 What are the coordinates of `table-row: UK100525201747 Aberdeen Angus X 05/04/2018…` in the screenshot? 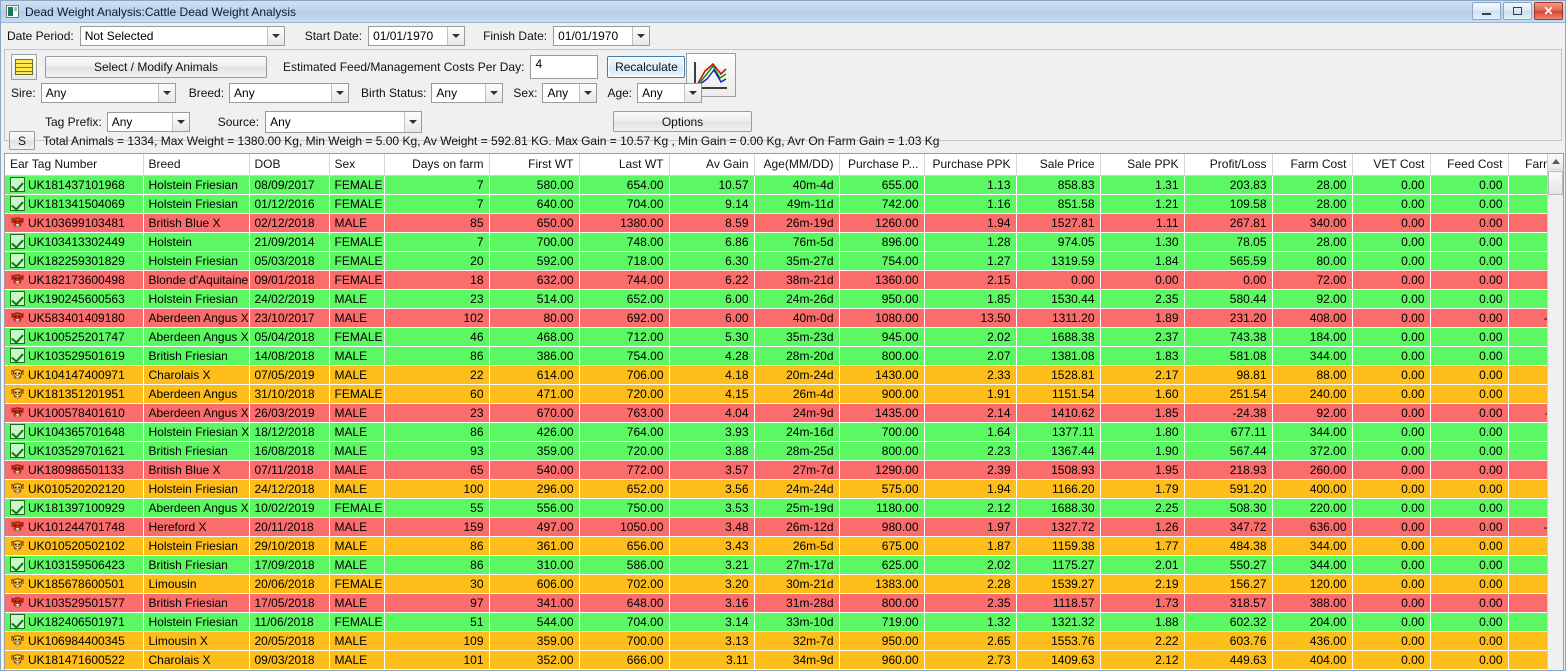 It's located at (784, 337).